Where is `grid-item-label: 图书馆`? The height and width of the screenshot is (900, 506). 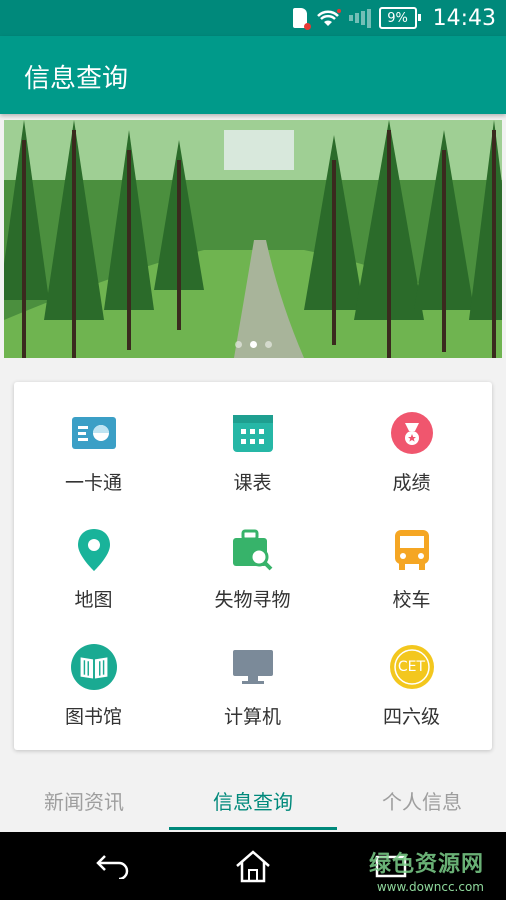
grid-item-label: 图书馆 is located at coordinates (93, 717).